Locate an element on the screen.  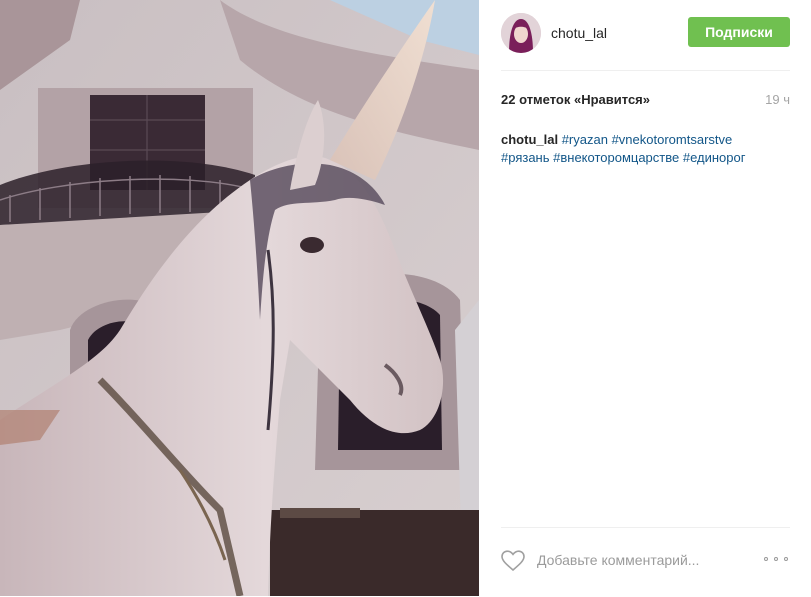
post-header: chotu_lal Подписки is located at coordinates (645, 41).